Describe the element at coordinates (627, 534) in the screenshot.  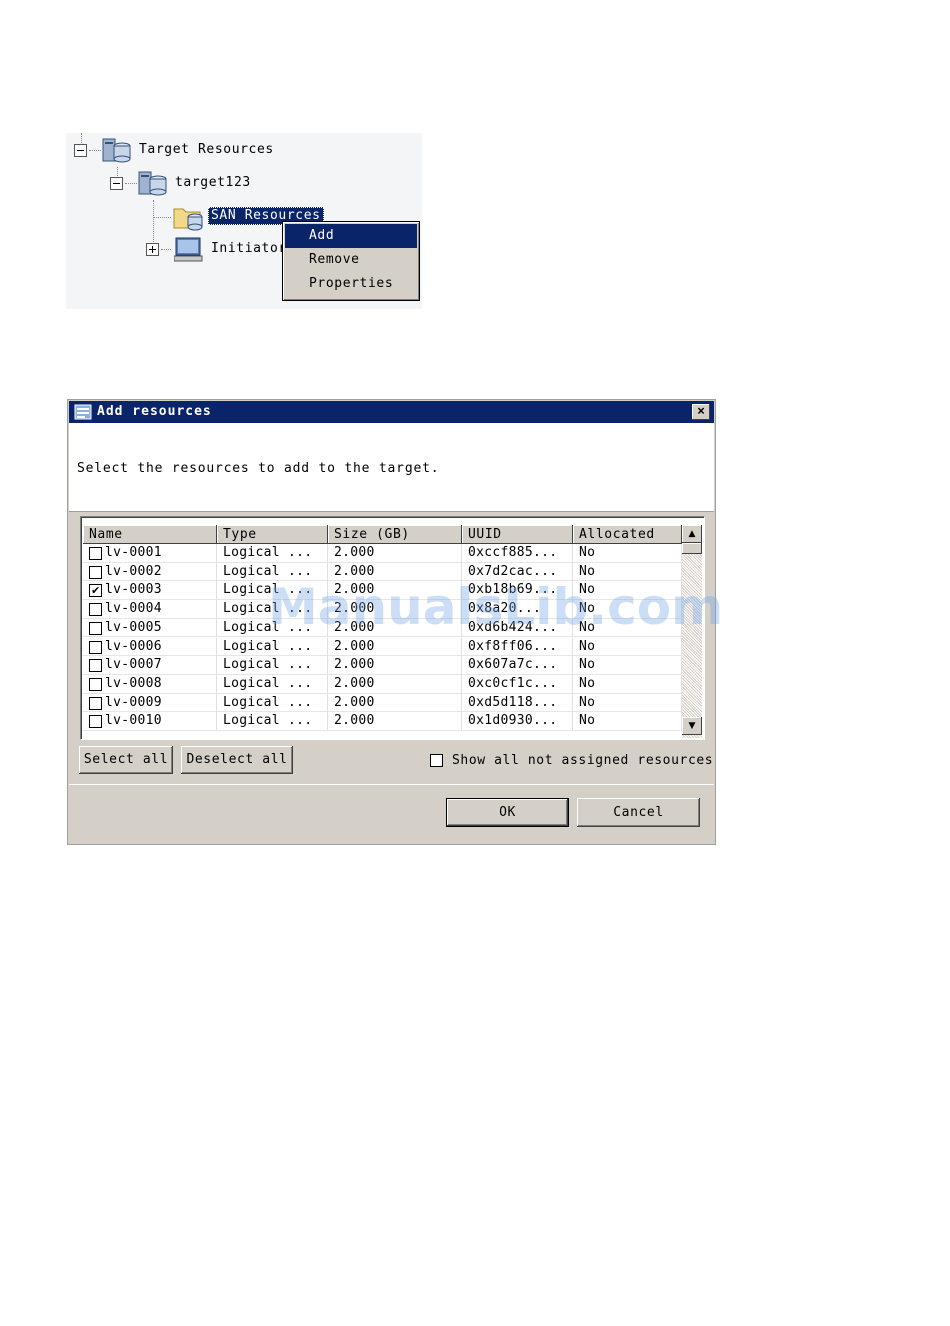
I see `column-header-allocated: Allocated` at that location.